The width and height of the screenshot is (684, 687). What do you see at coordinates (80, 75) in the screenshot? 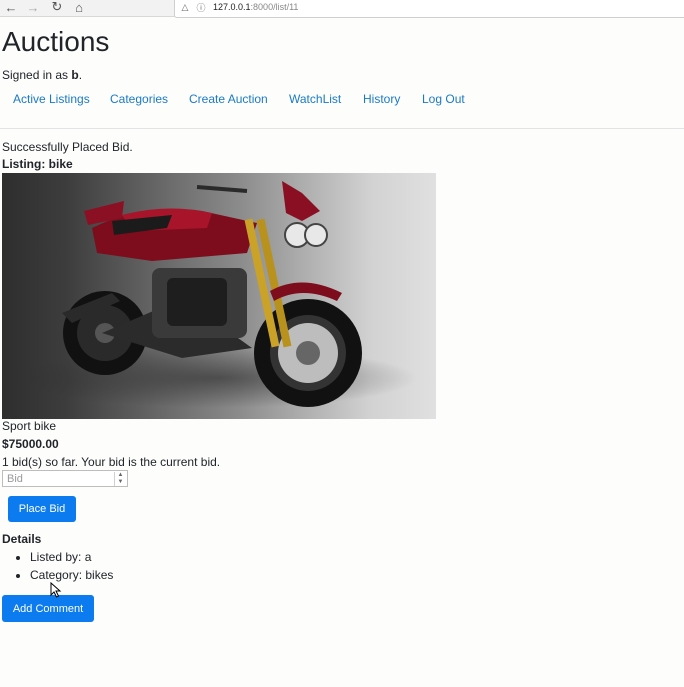
I see `signed-in-suffix: .` at bounding box center [80, 75].